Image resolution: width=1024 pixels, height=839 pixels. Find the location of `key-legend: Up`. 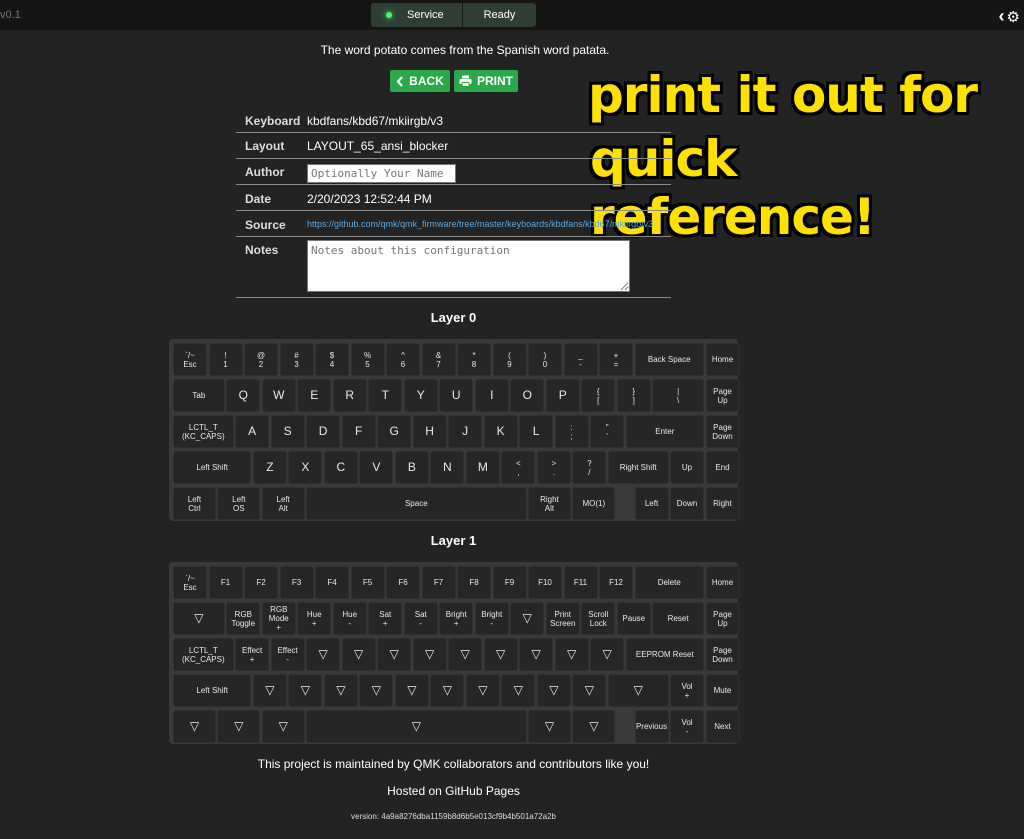

key-legend: Up is located at coordinates (687, 467).